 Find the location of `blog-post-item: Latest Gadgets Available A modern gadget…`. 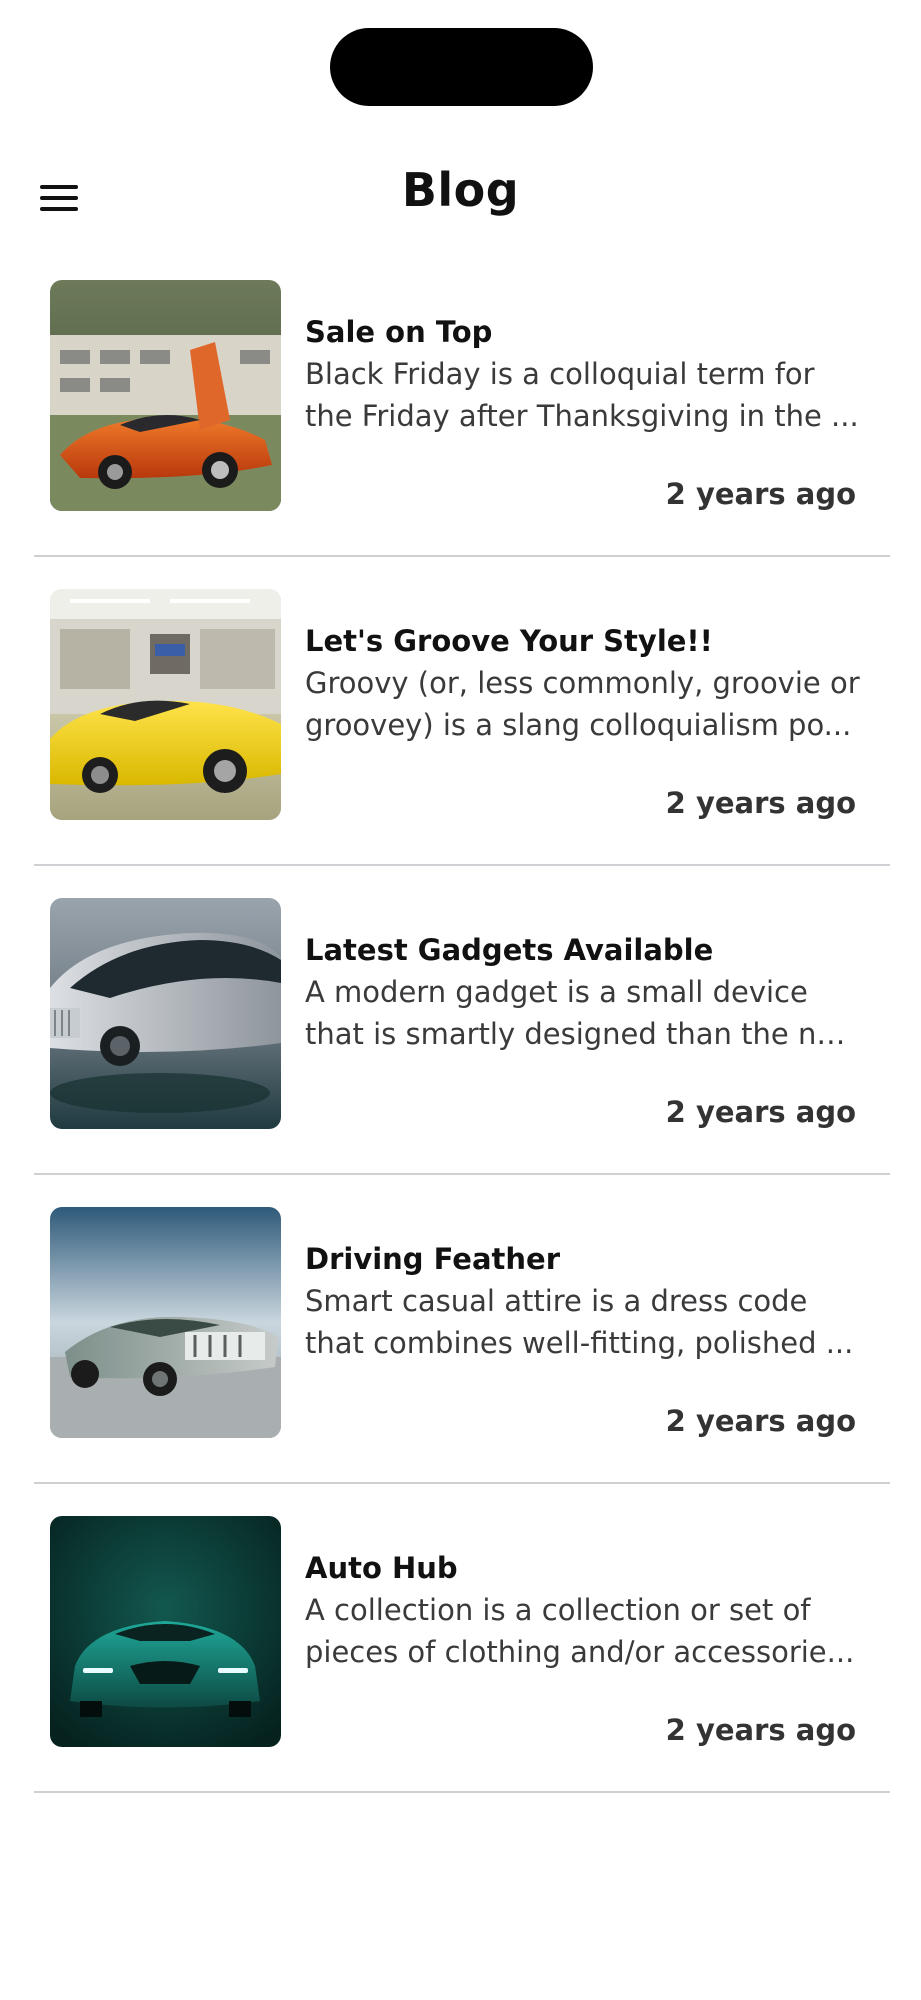

blog-post-item: Latest Gadgets Available A modern gadget… is located at coordinates (462, 1020).